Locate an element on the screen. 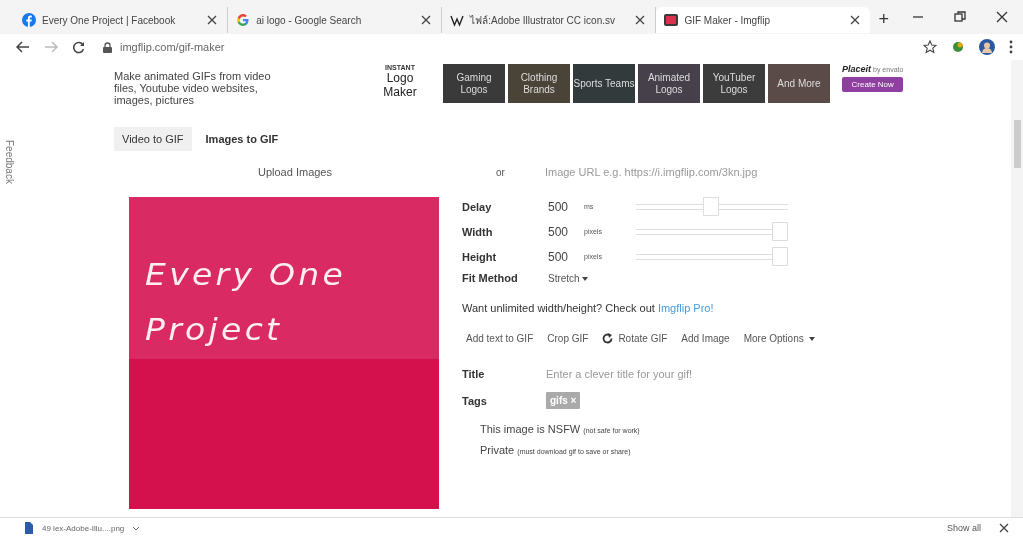 The image size is (1023, 538). imgflip-logo-icon is located at coordinates (671, 20).